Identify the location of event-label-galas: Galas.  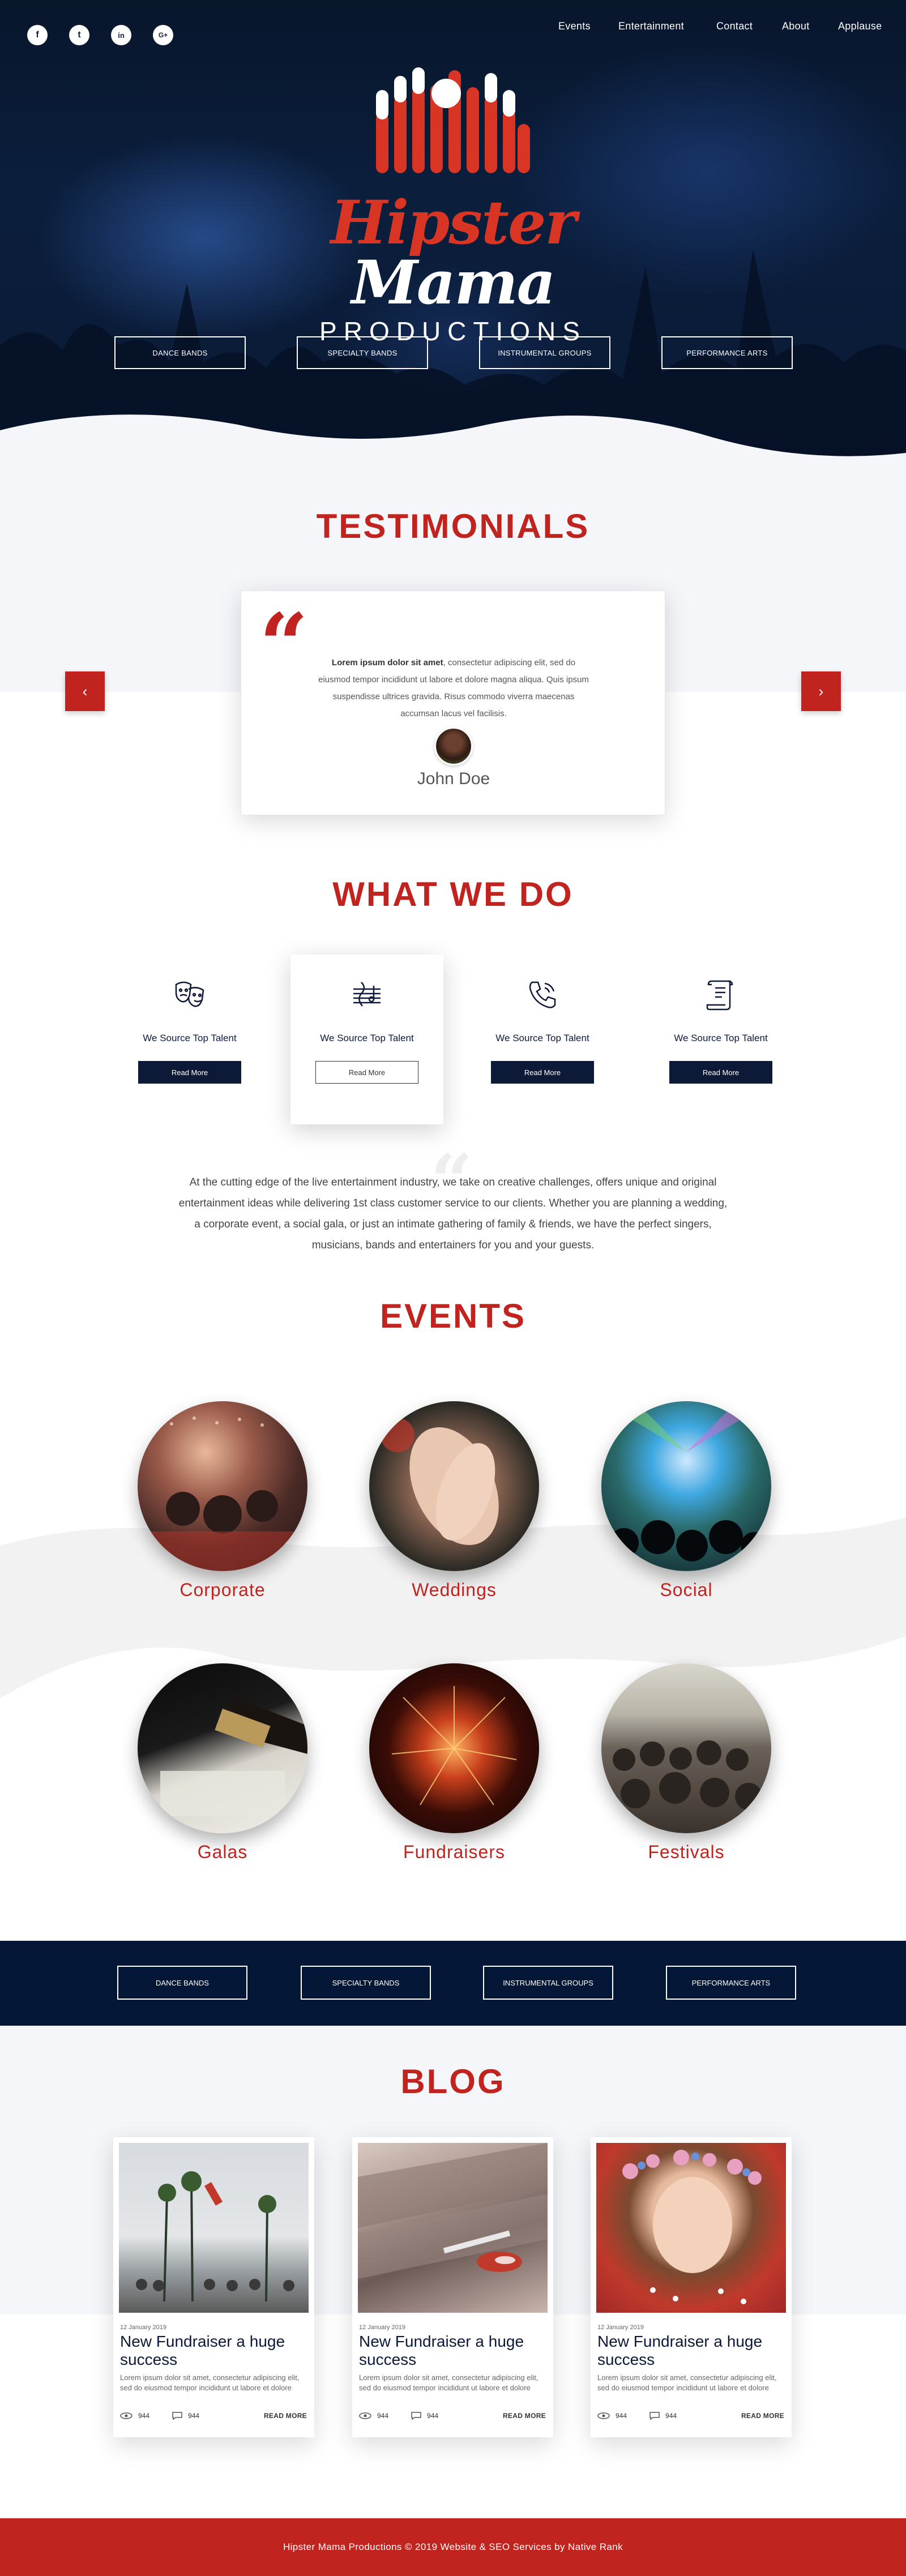
(222, 1852).